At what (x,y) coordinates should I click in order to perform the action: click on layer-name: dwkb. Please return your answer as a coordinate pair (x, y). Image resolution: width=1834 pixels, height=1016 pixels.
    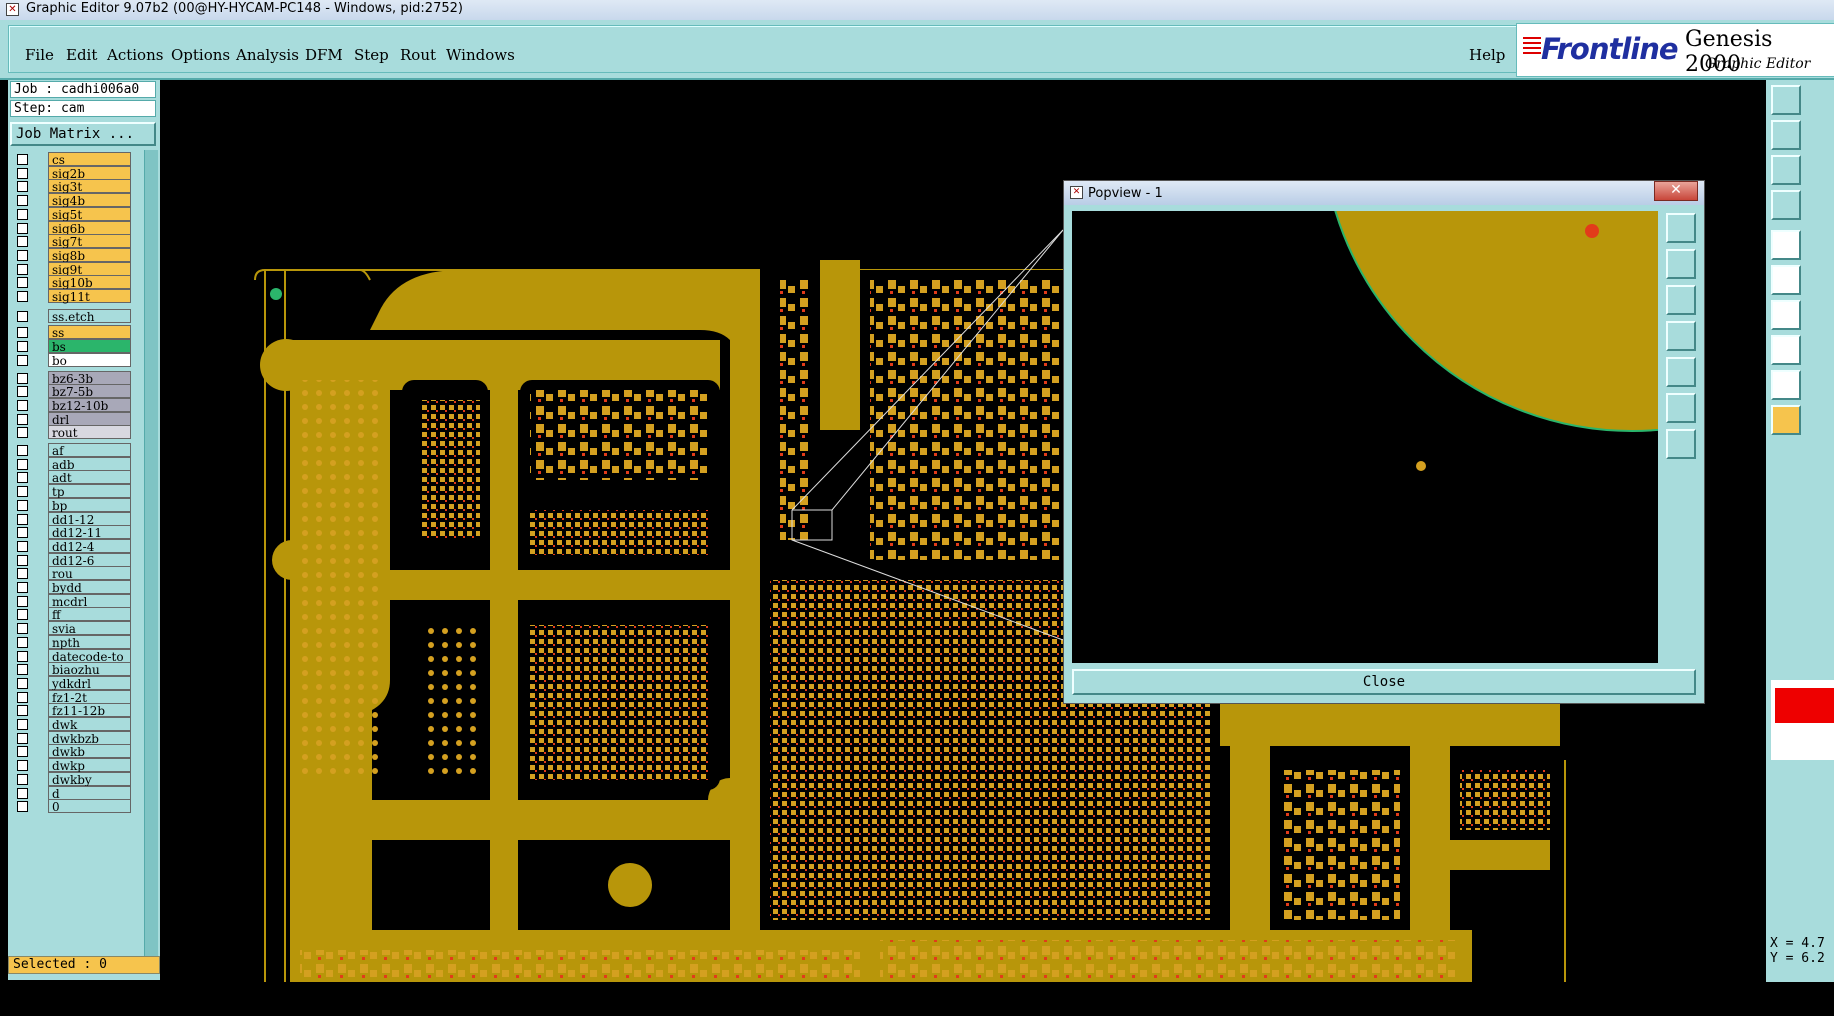
    Looking at the image, I should click on (89, 751).